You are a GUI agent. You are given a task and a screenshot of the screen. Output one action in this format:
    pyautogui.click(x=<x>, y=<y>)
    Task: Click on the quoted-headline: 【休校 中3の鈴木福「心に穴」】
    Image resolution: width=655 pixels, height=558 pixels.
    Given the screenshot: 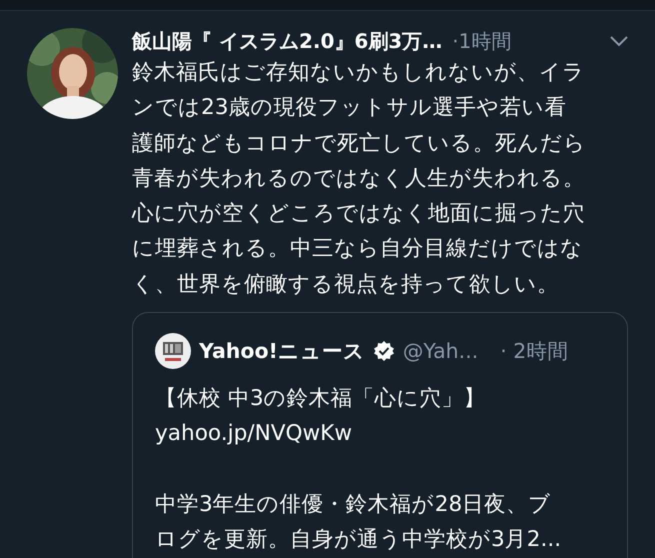 What is the action you would take?
    pyautogui.click(x=321, y=399)
    